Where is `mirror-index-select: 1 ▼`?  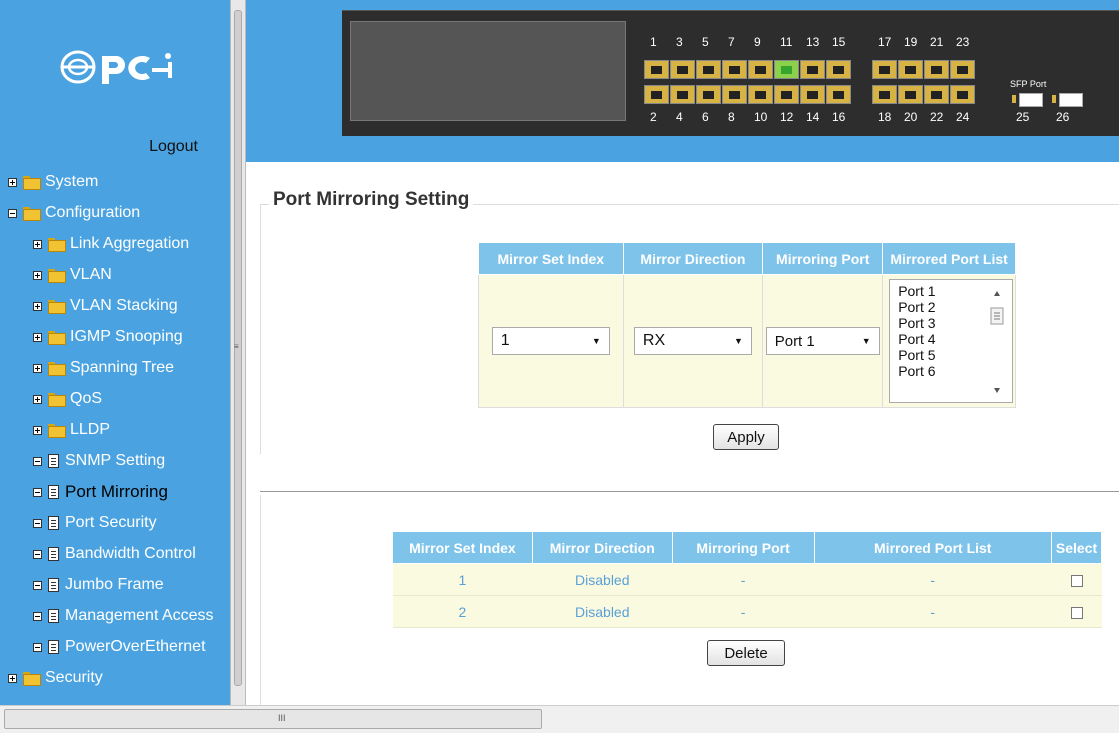
mirror-index-select: 1 ▼ is located at coordinates (550, 341).